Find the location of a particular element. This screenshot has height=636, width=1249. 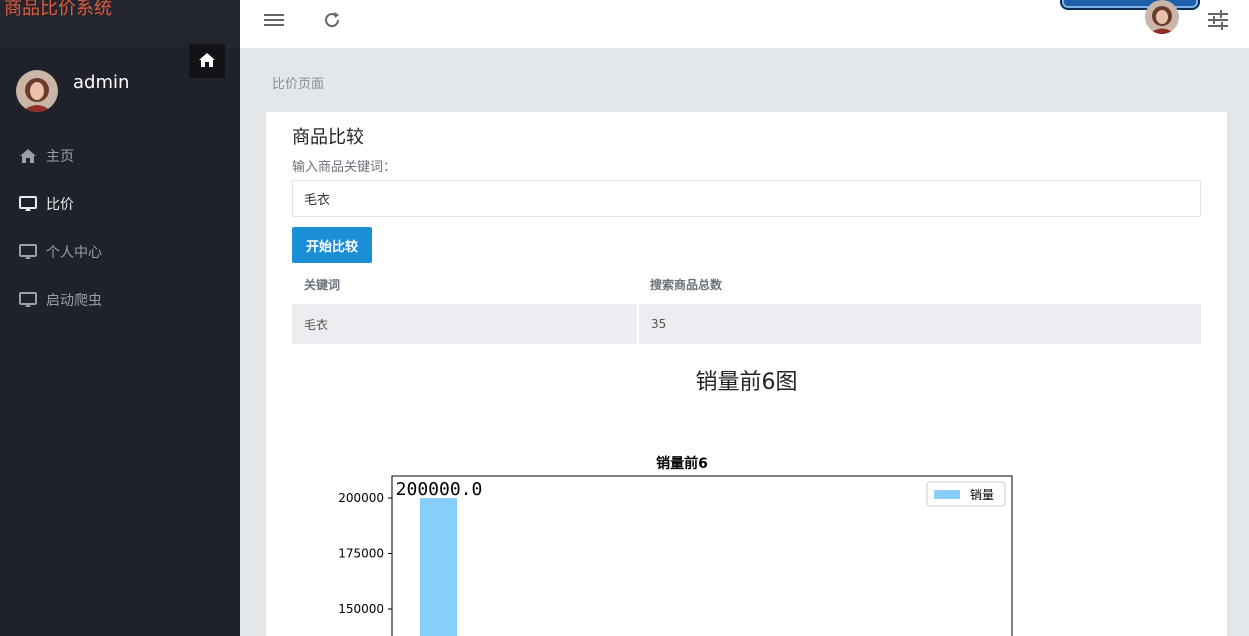

table-header-cell: 搜索商品总数 is located at coordinates (686, 284).